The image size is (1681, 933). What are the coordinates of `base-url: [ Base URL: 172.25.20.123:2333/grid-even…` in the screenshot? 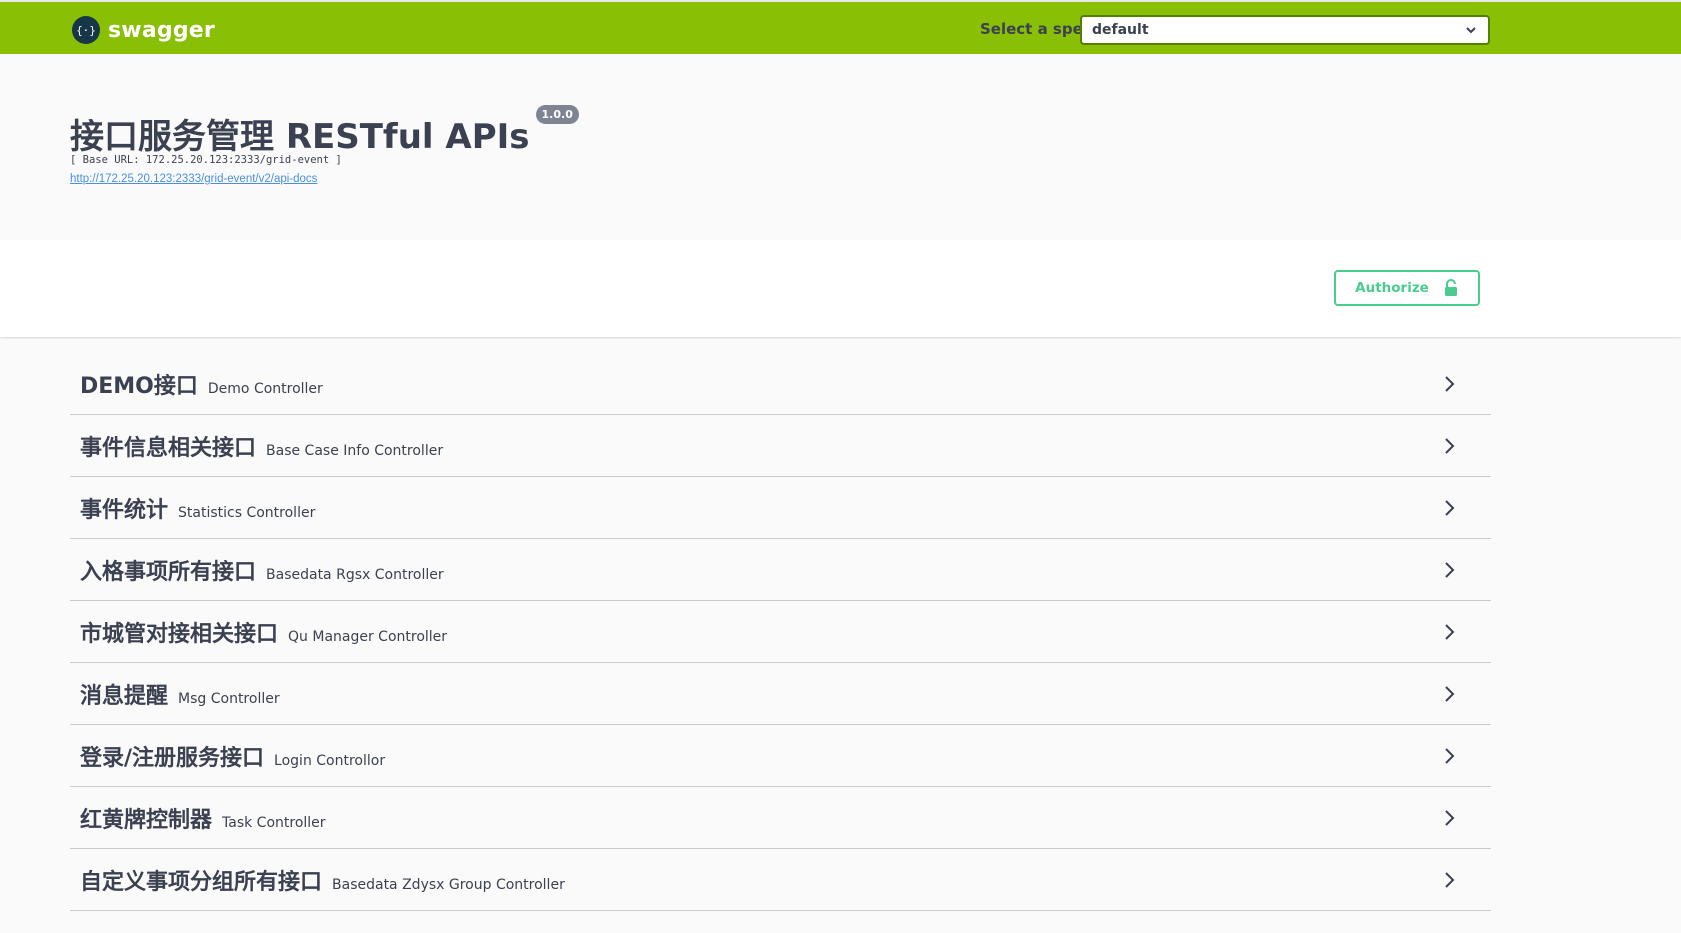 It's located at (206, 160).